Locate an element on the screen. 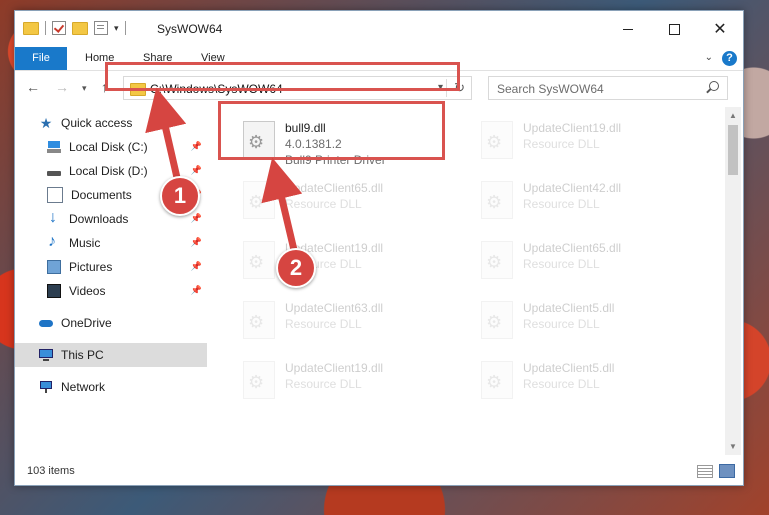  arrow-2-icon is located at coordinates (282, 204).